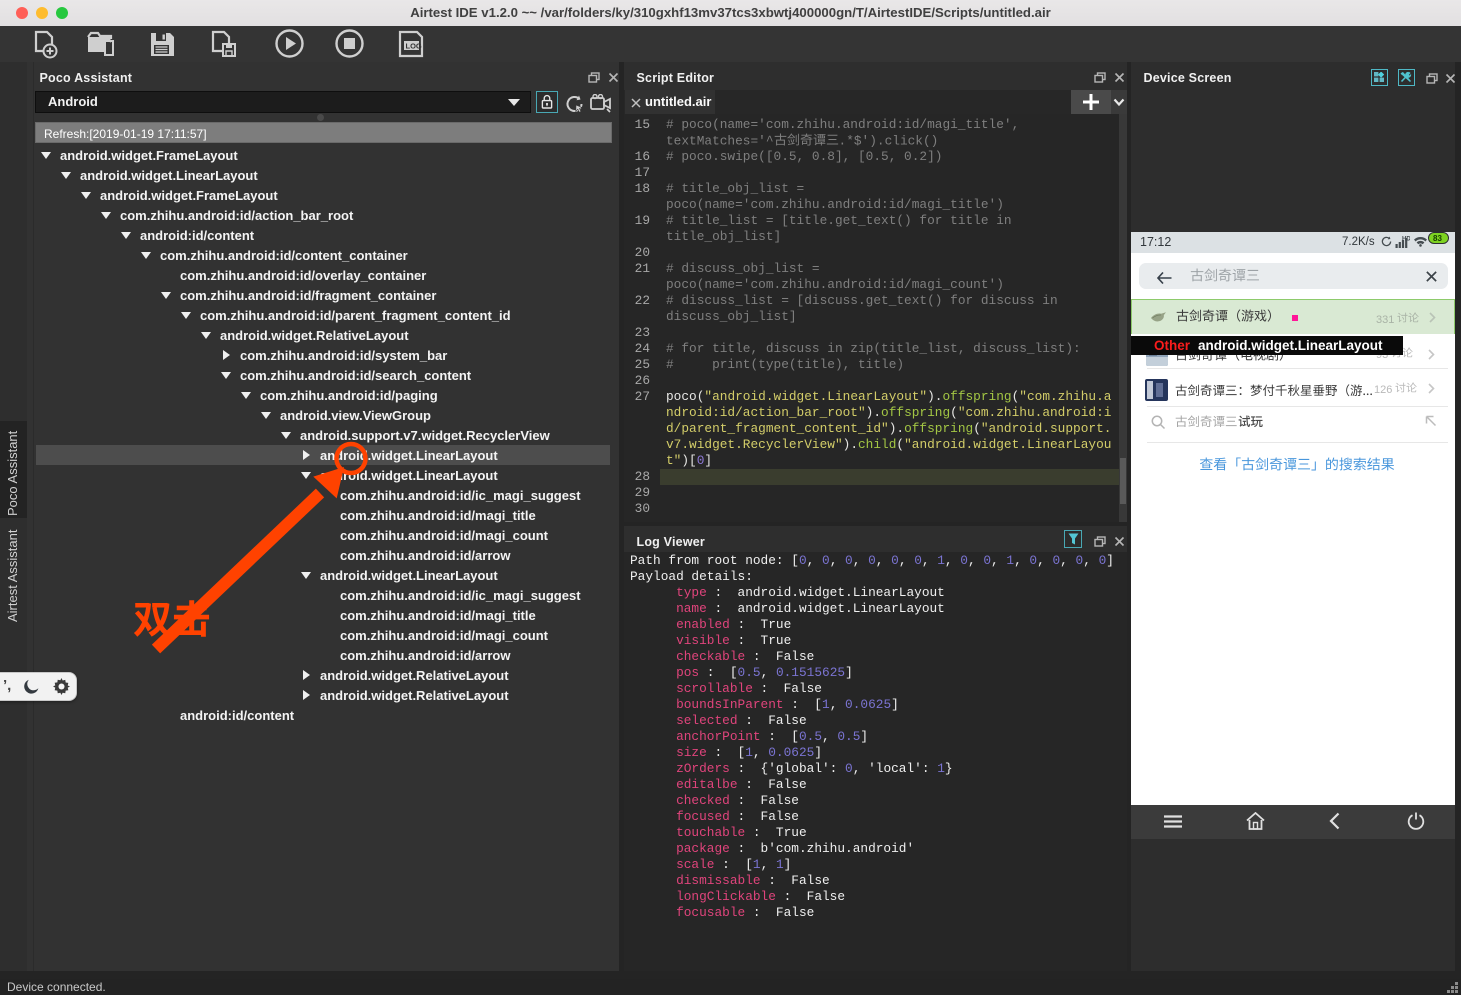  Describe the element at coordinates (414, 46) in the screenshot. I see `svg-text: LOG` at that location.